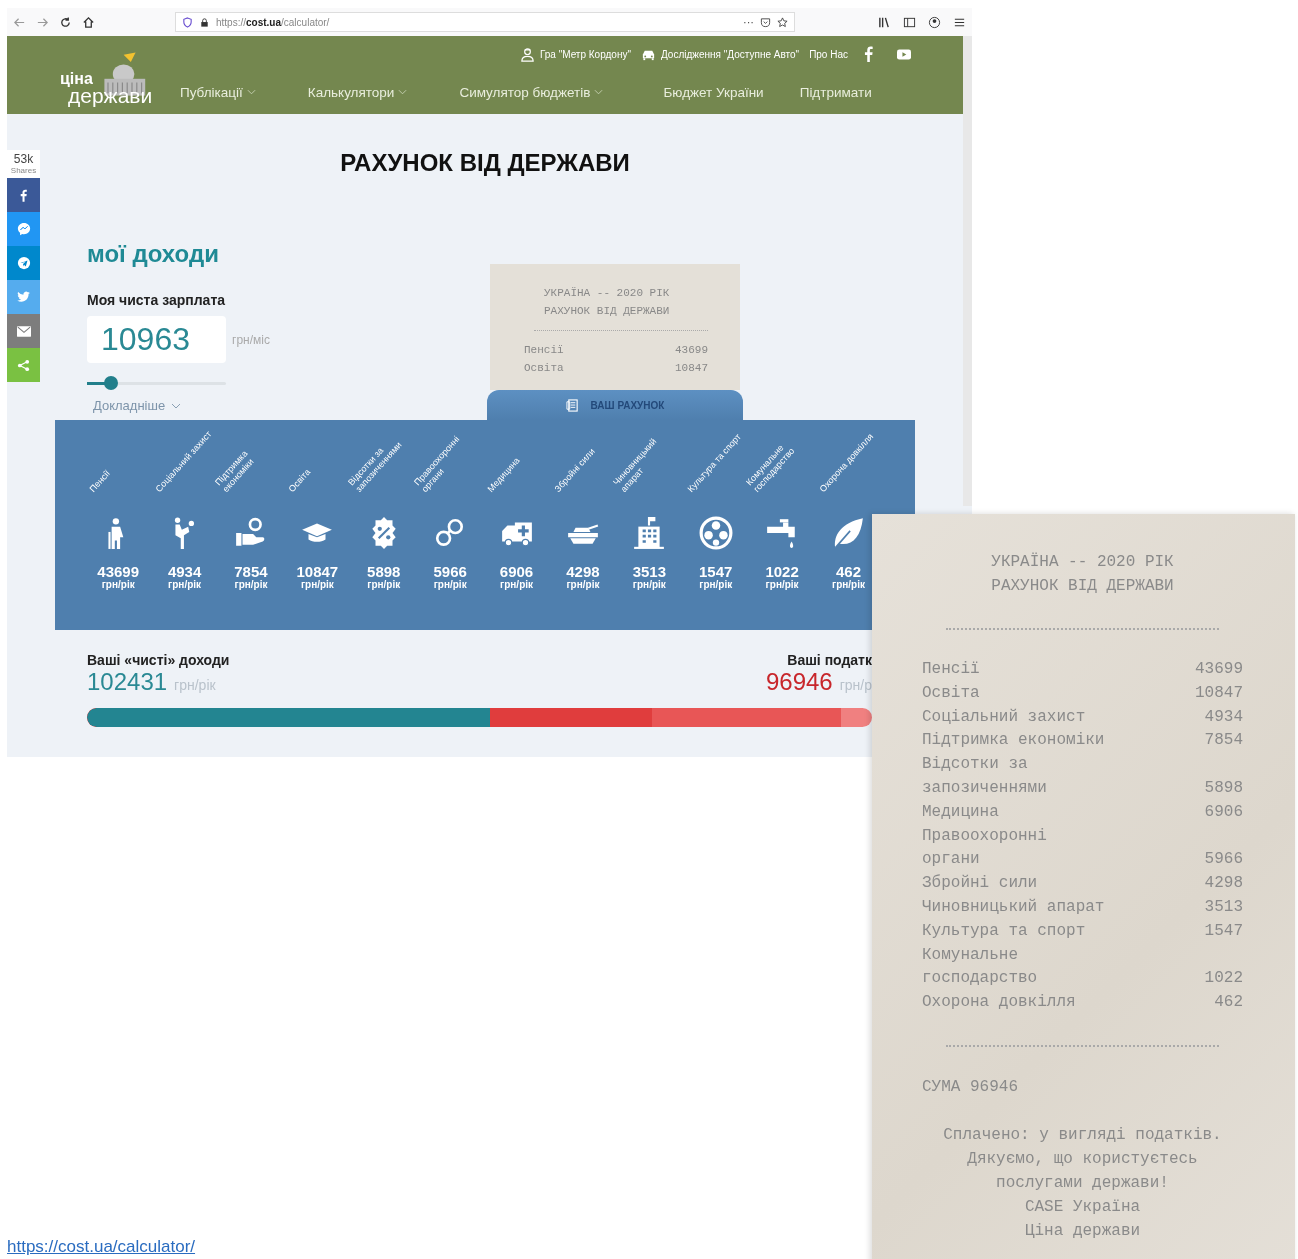 This screenshot has width=1298, height=1259. What do you see at coordinates (1013, 907) in the screenshot?
I see `receipt-item-name: Чиновницький апарат` at bounding box center [1013, 907].